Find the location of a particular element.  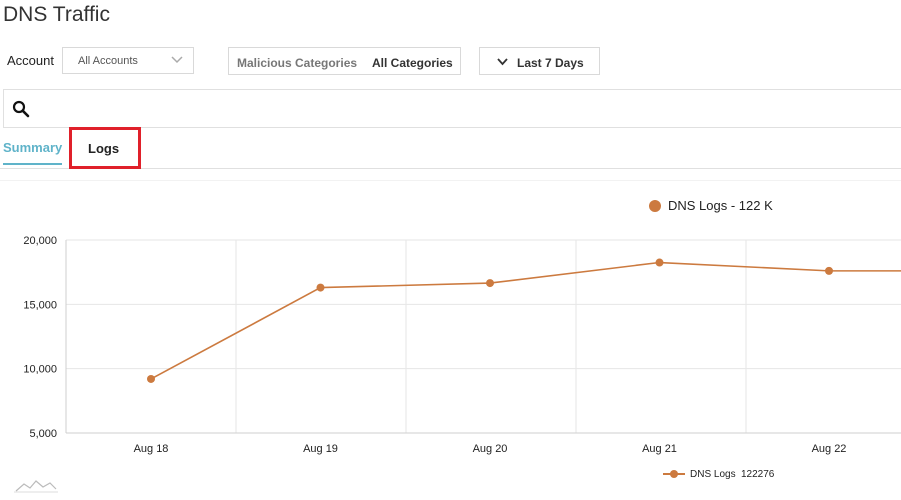

y-tick-label: 10,000 is located at coordinates (40, 370).